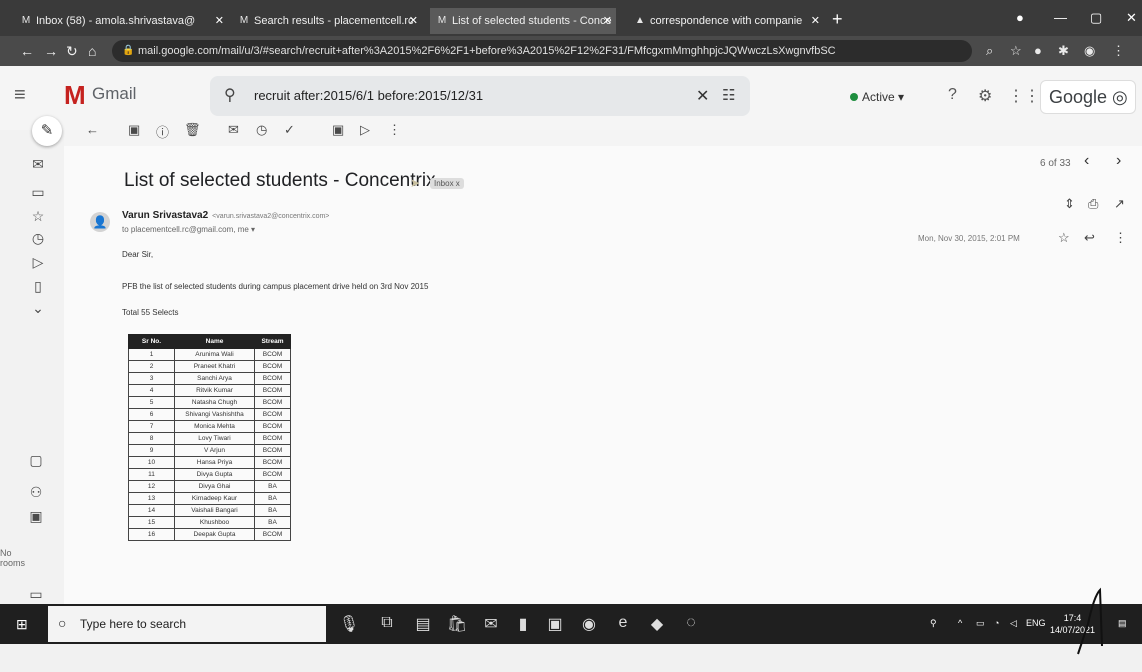  What do you see at coordinates (261, 130) in the screenshot?
I see `snooze-icon: ◷` at bounding box center [261, 130].